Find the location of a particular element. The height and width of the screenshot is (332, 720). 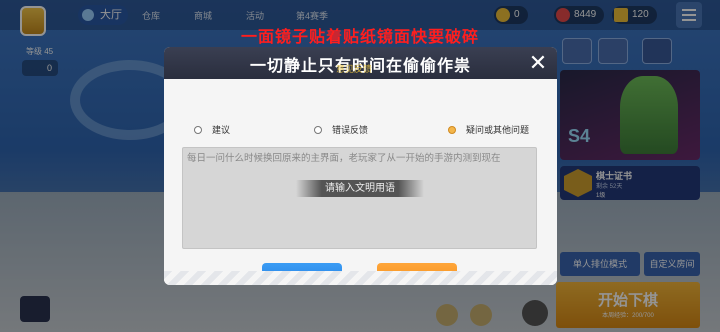

dialog-footer-pattern is located at coordinates (360, 278).